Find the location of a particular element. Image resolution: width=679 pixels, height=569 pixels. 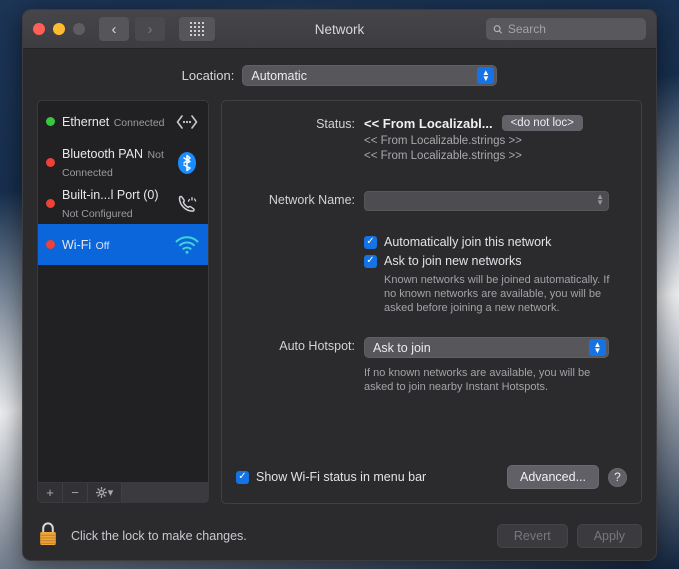

chevron-right-icon: › is located at coordinates (150, 29).